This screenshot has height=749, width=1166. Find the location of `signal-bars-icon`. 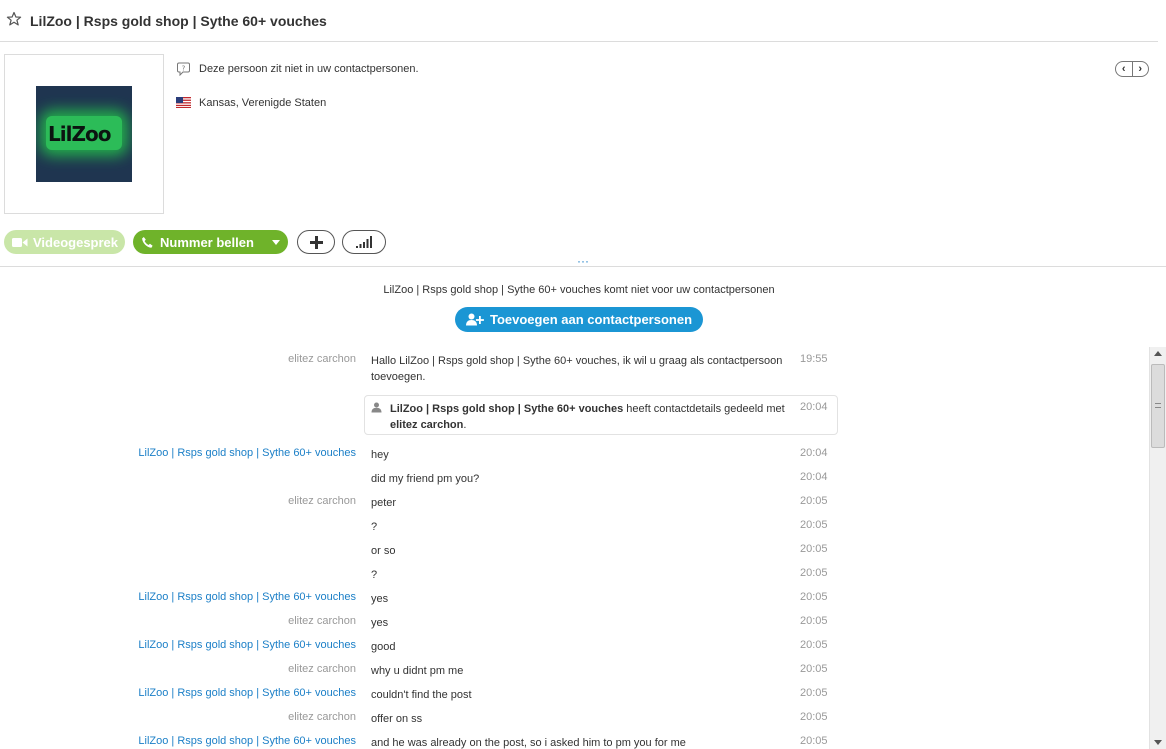

signal-bars-icon is located at coordinates (363, 242).